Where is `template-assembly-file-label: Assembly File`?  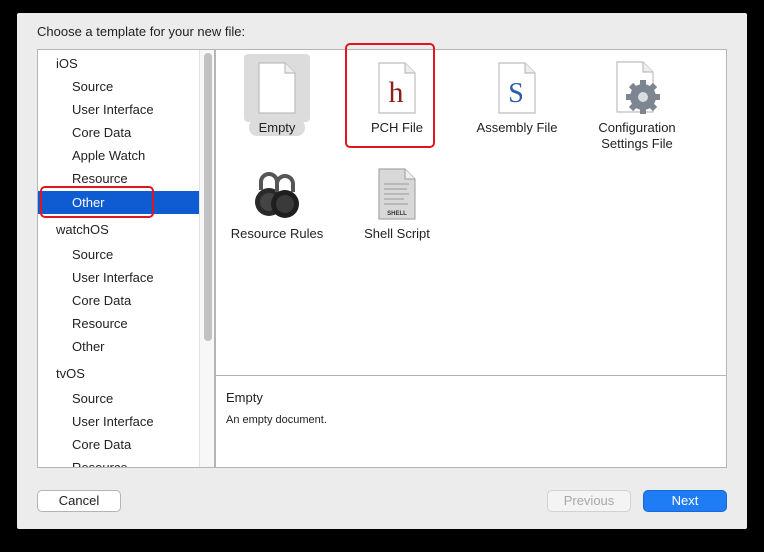 template-assembly-file-label: Assembly File is located at coordinates (517, 127).